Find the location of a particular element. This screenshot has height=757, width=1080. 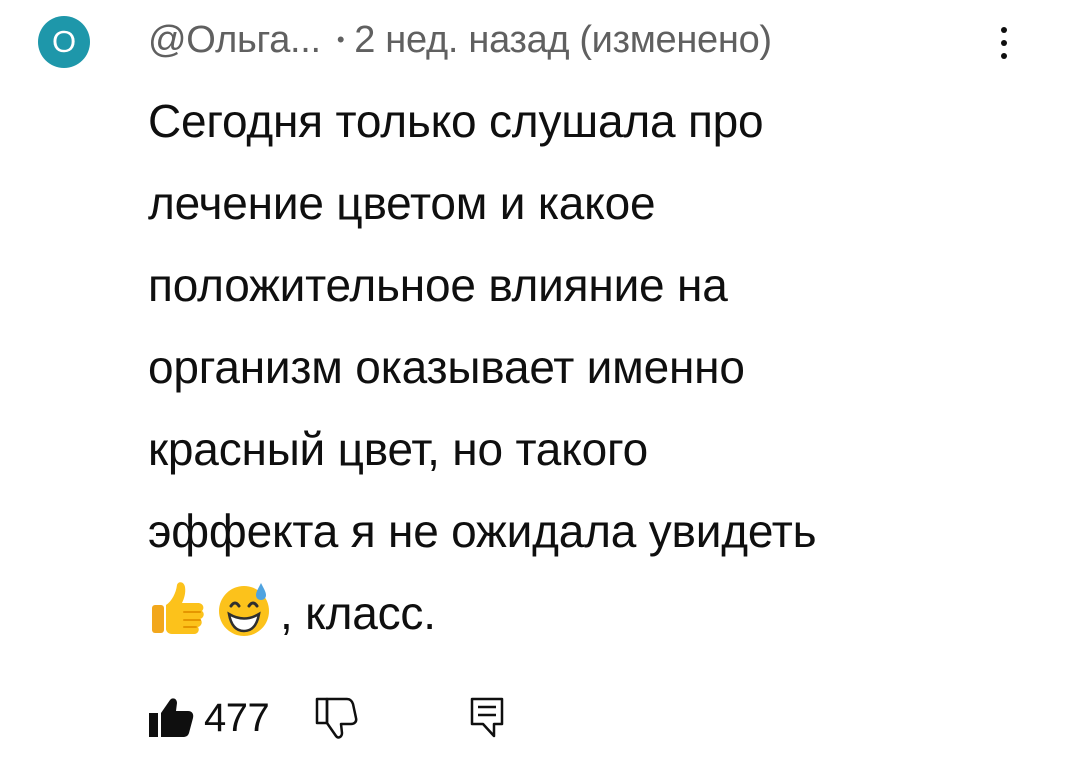

comment-header: @Ольга... • 2 нед. назад (изменено) is located at coordinates (460, 40).